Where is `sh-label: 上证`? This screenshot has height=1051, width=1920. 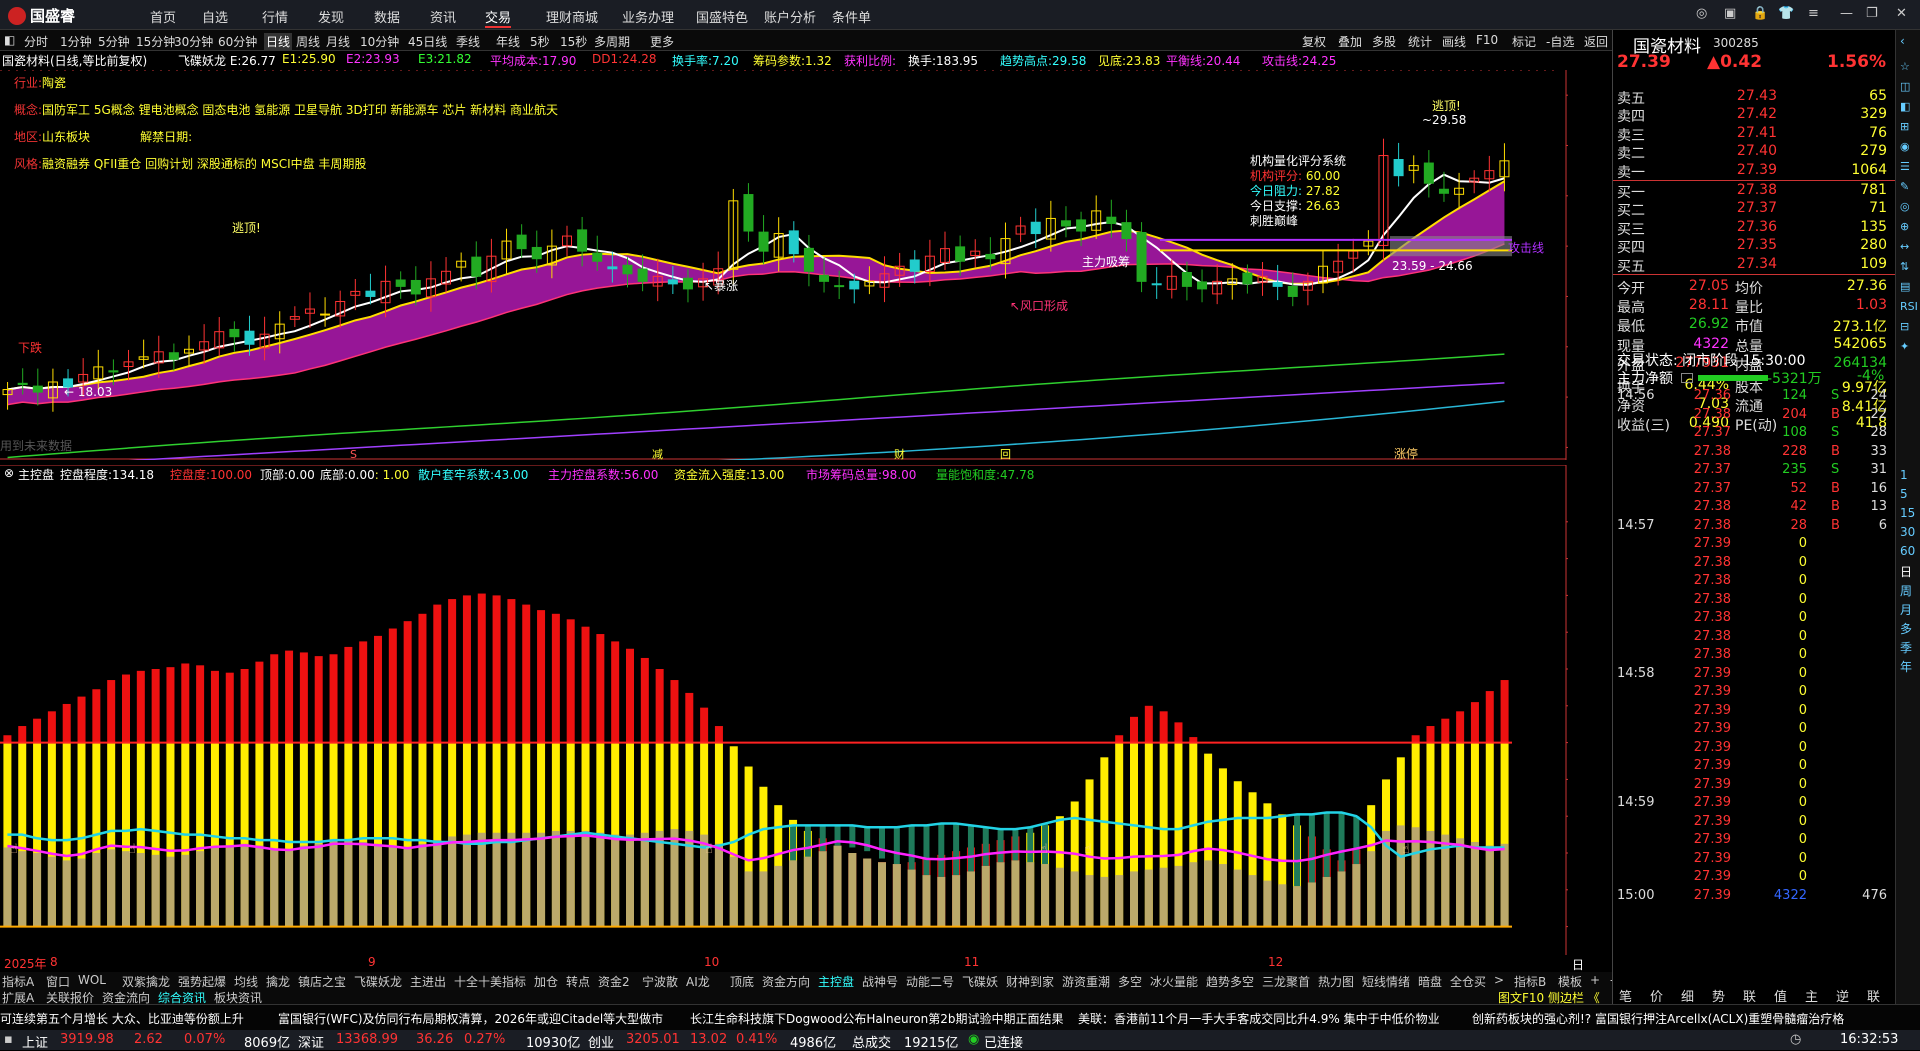 sh-label: 上证 is located at coordinates (35, 1041).